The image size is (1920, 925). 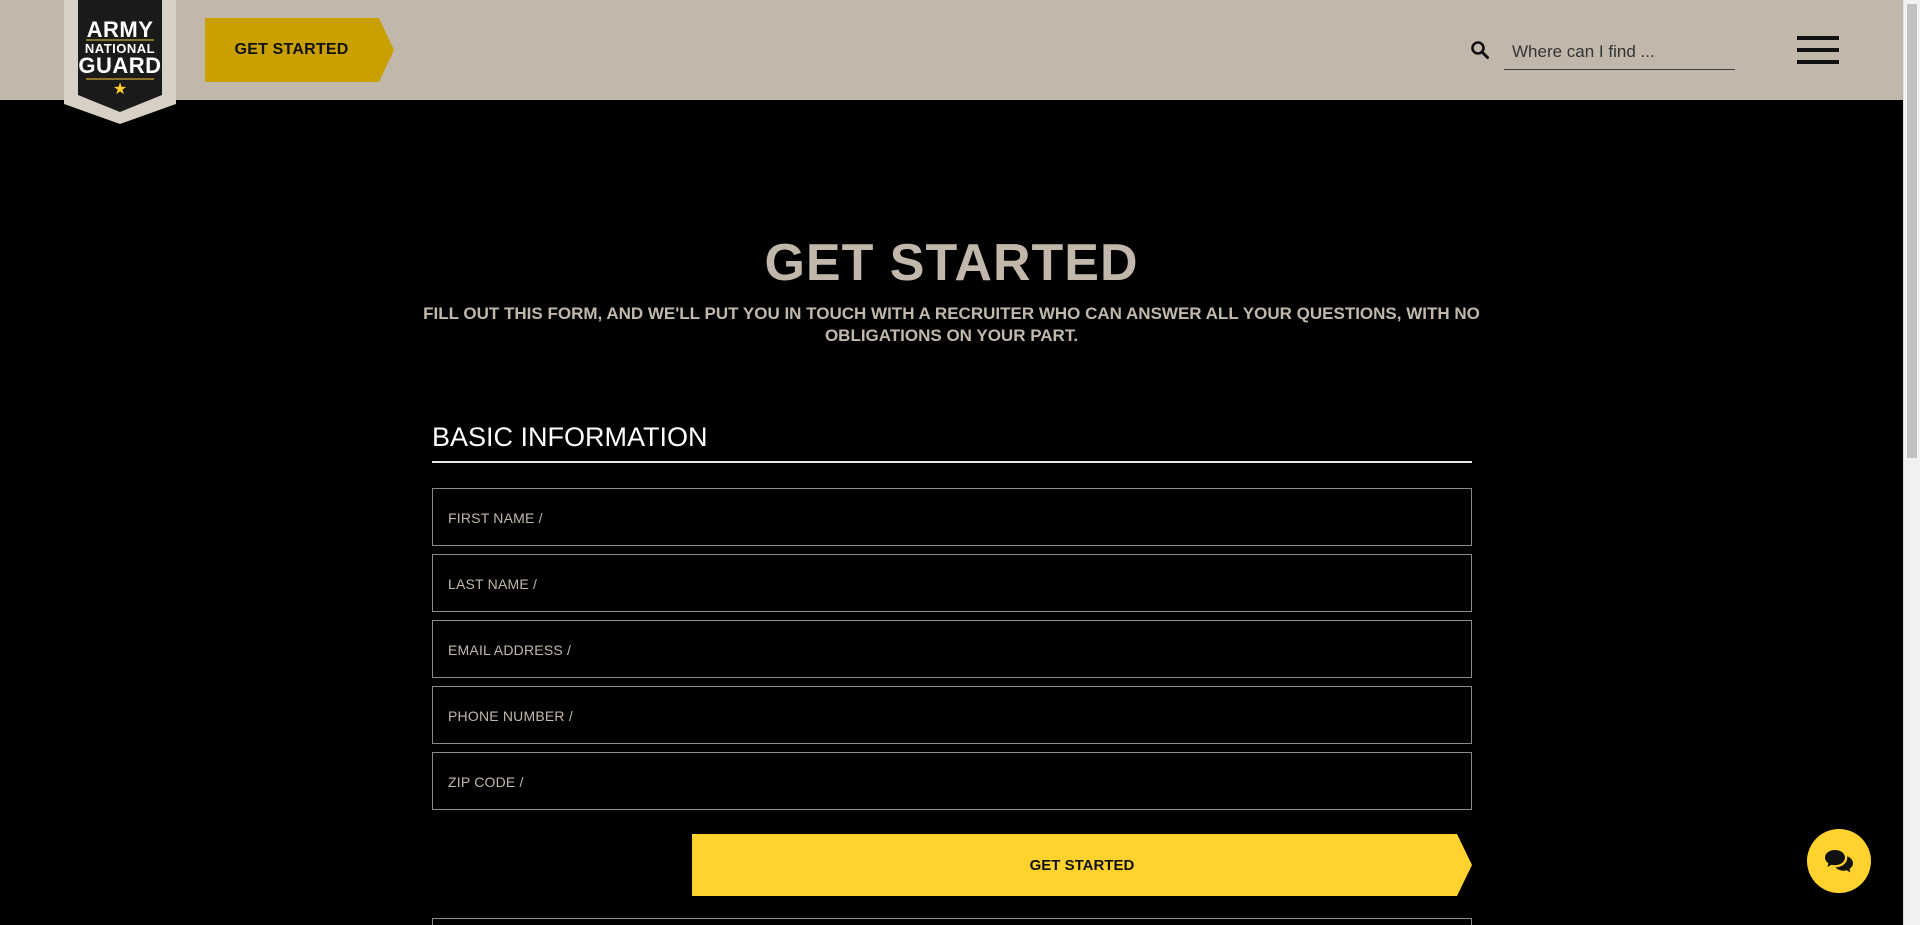 I want to click on email-address-input, so click(x=952, y=649).